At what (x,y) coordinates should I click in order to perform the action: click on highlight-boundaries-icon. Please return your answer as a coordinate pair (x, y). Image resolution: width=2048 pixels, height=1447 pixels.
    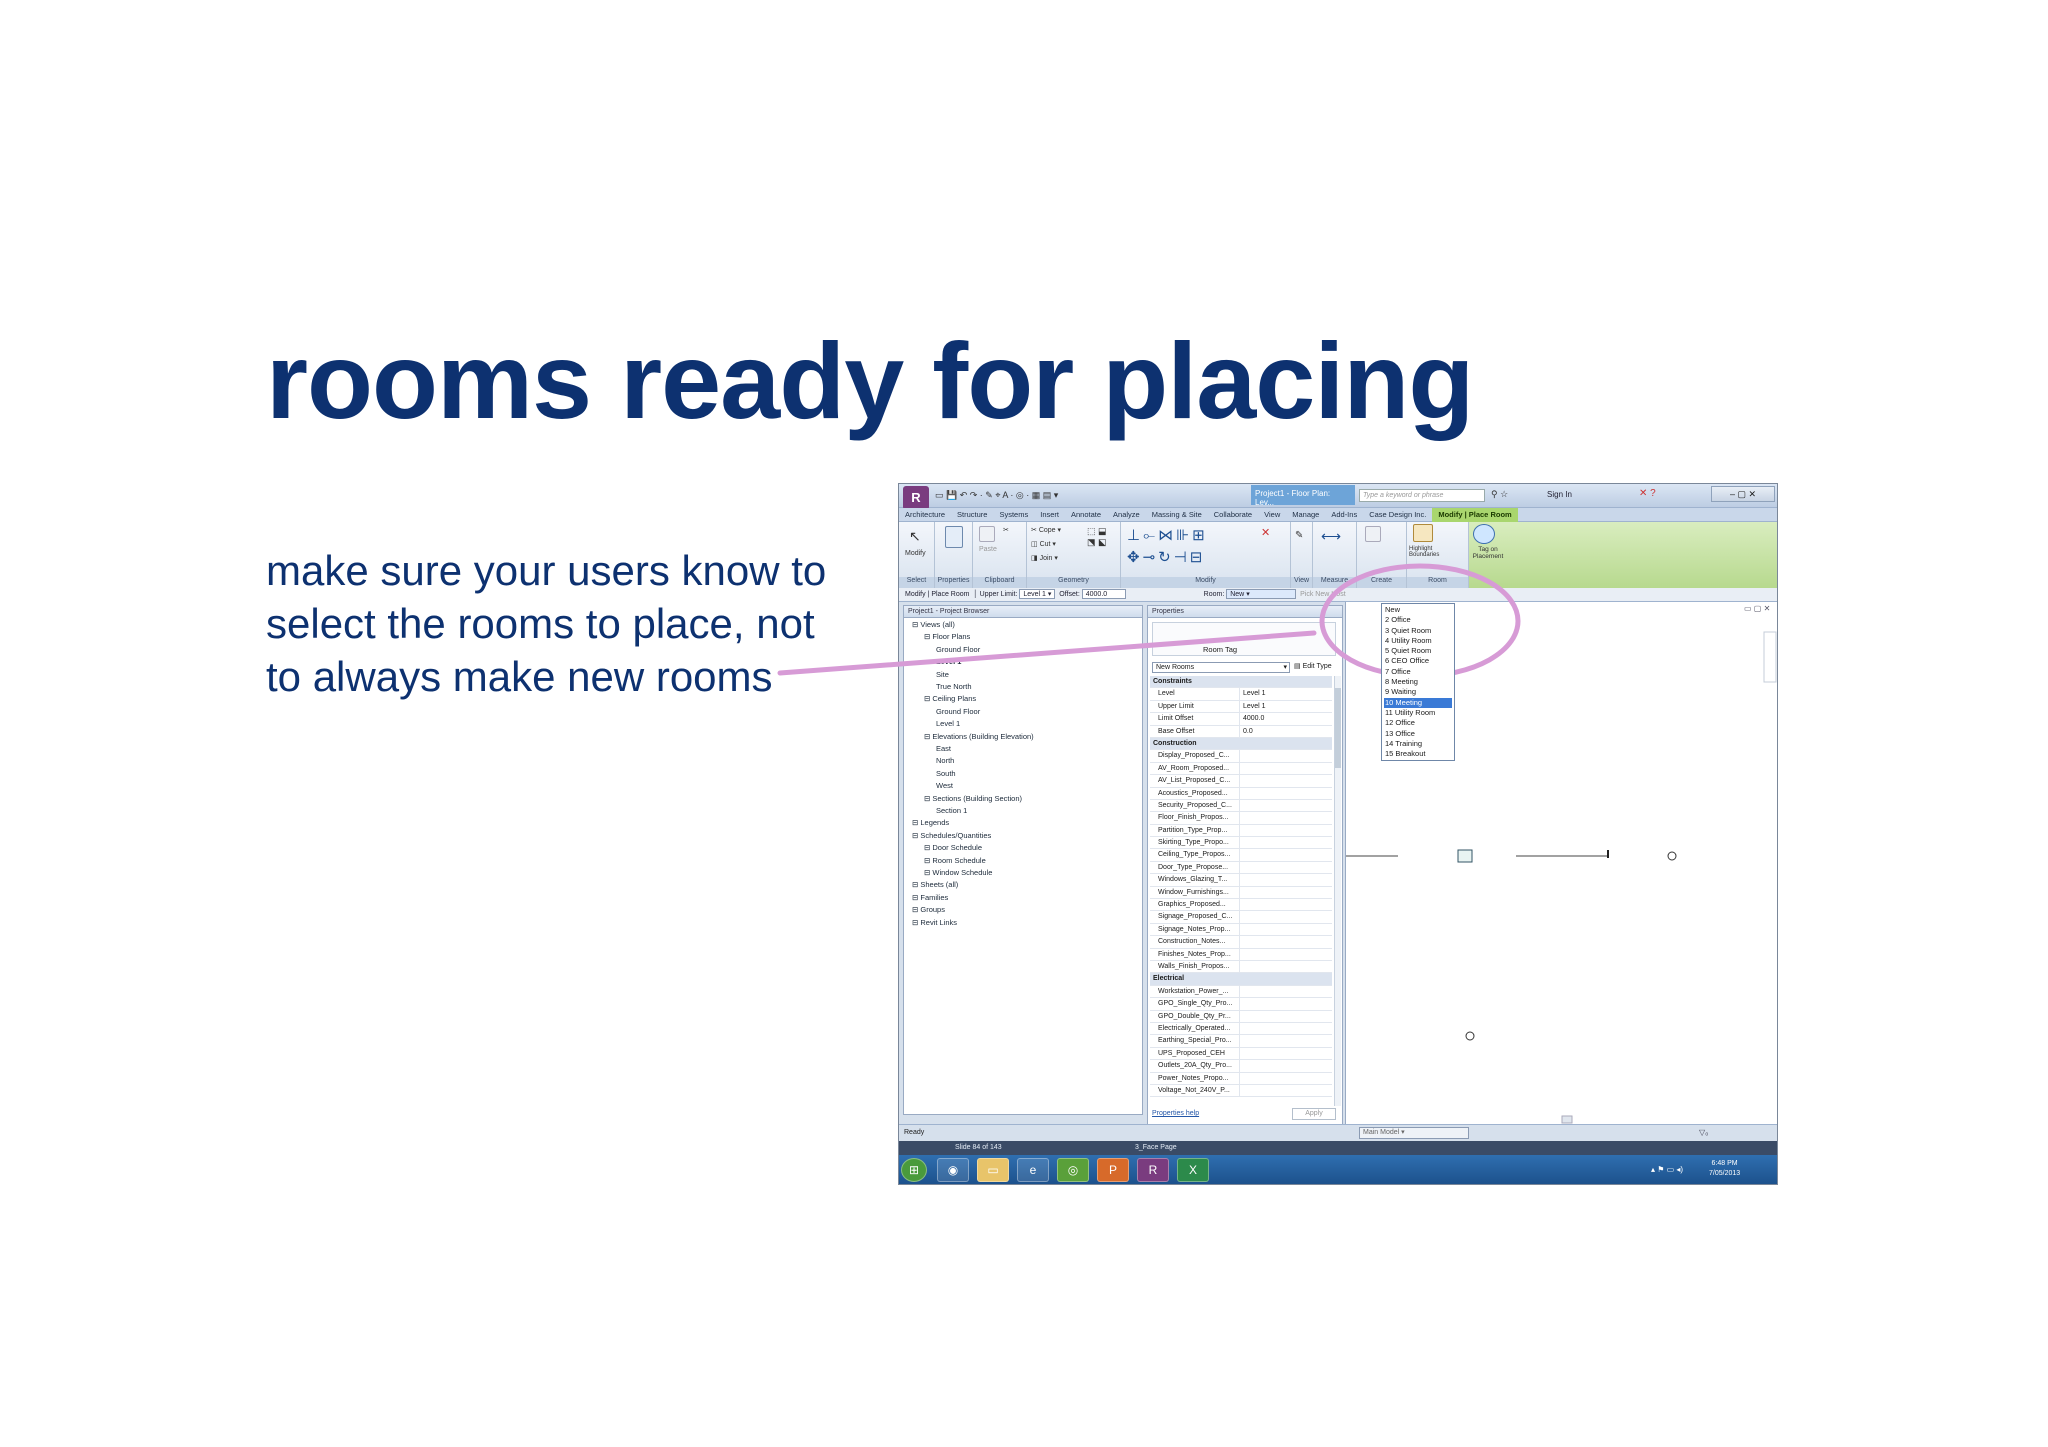
    Looking at the image, I should click on (1423, 533).